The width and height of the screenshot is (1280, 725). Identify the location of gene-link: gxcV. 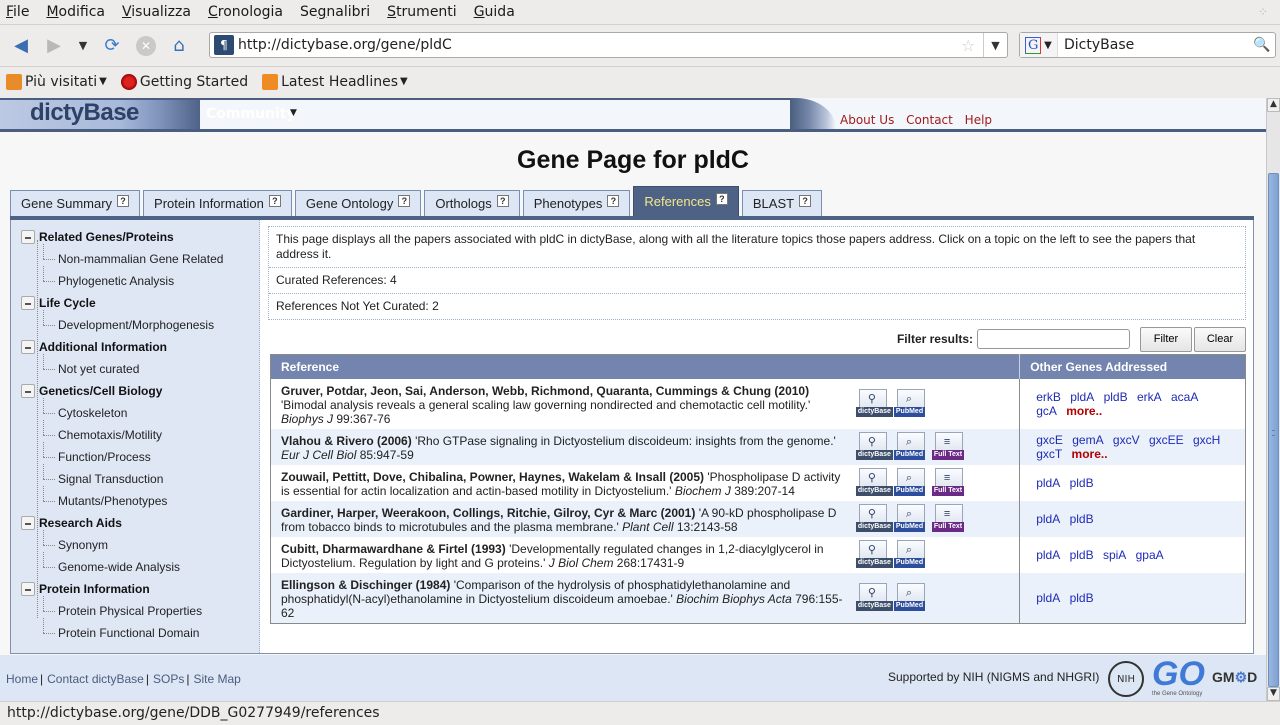
(1126, 440).